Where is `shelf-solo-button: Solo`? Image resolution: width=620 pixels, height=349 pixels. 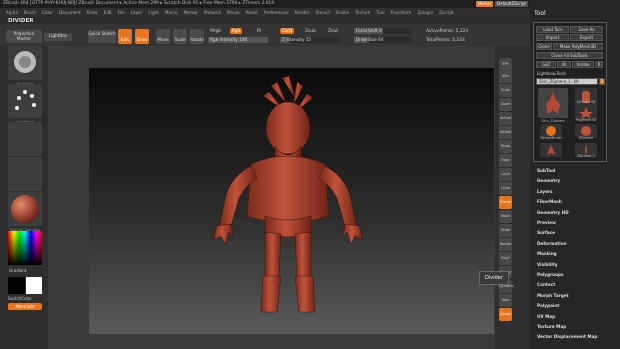 shelf-solo-button: Solo is located at coordinates (505, 300).